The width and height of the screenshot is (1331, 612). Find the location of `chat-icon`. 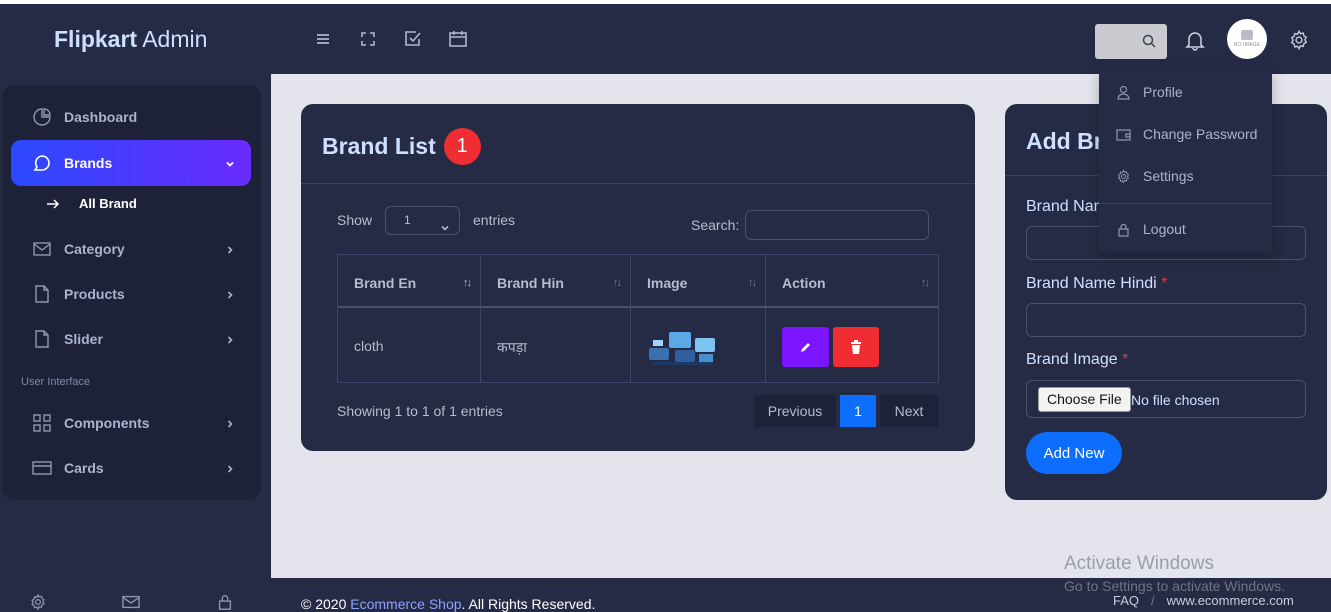

chat-icon is located at coordinates (42, 163).